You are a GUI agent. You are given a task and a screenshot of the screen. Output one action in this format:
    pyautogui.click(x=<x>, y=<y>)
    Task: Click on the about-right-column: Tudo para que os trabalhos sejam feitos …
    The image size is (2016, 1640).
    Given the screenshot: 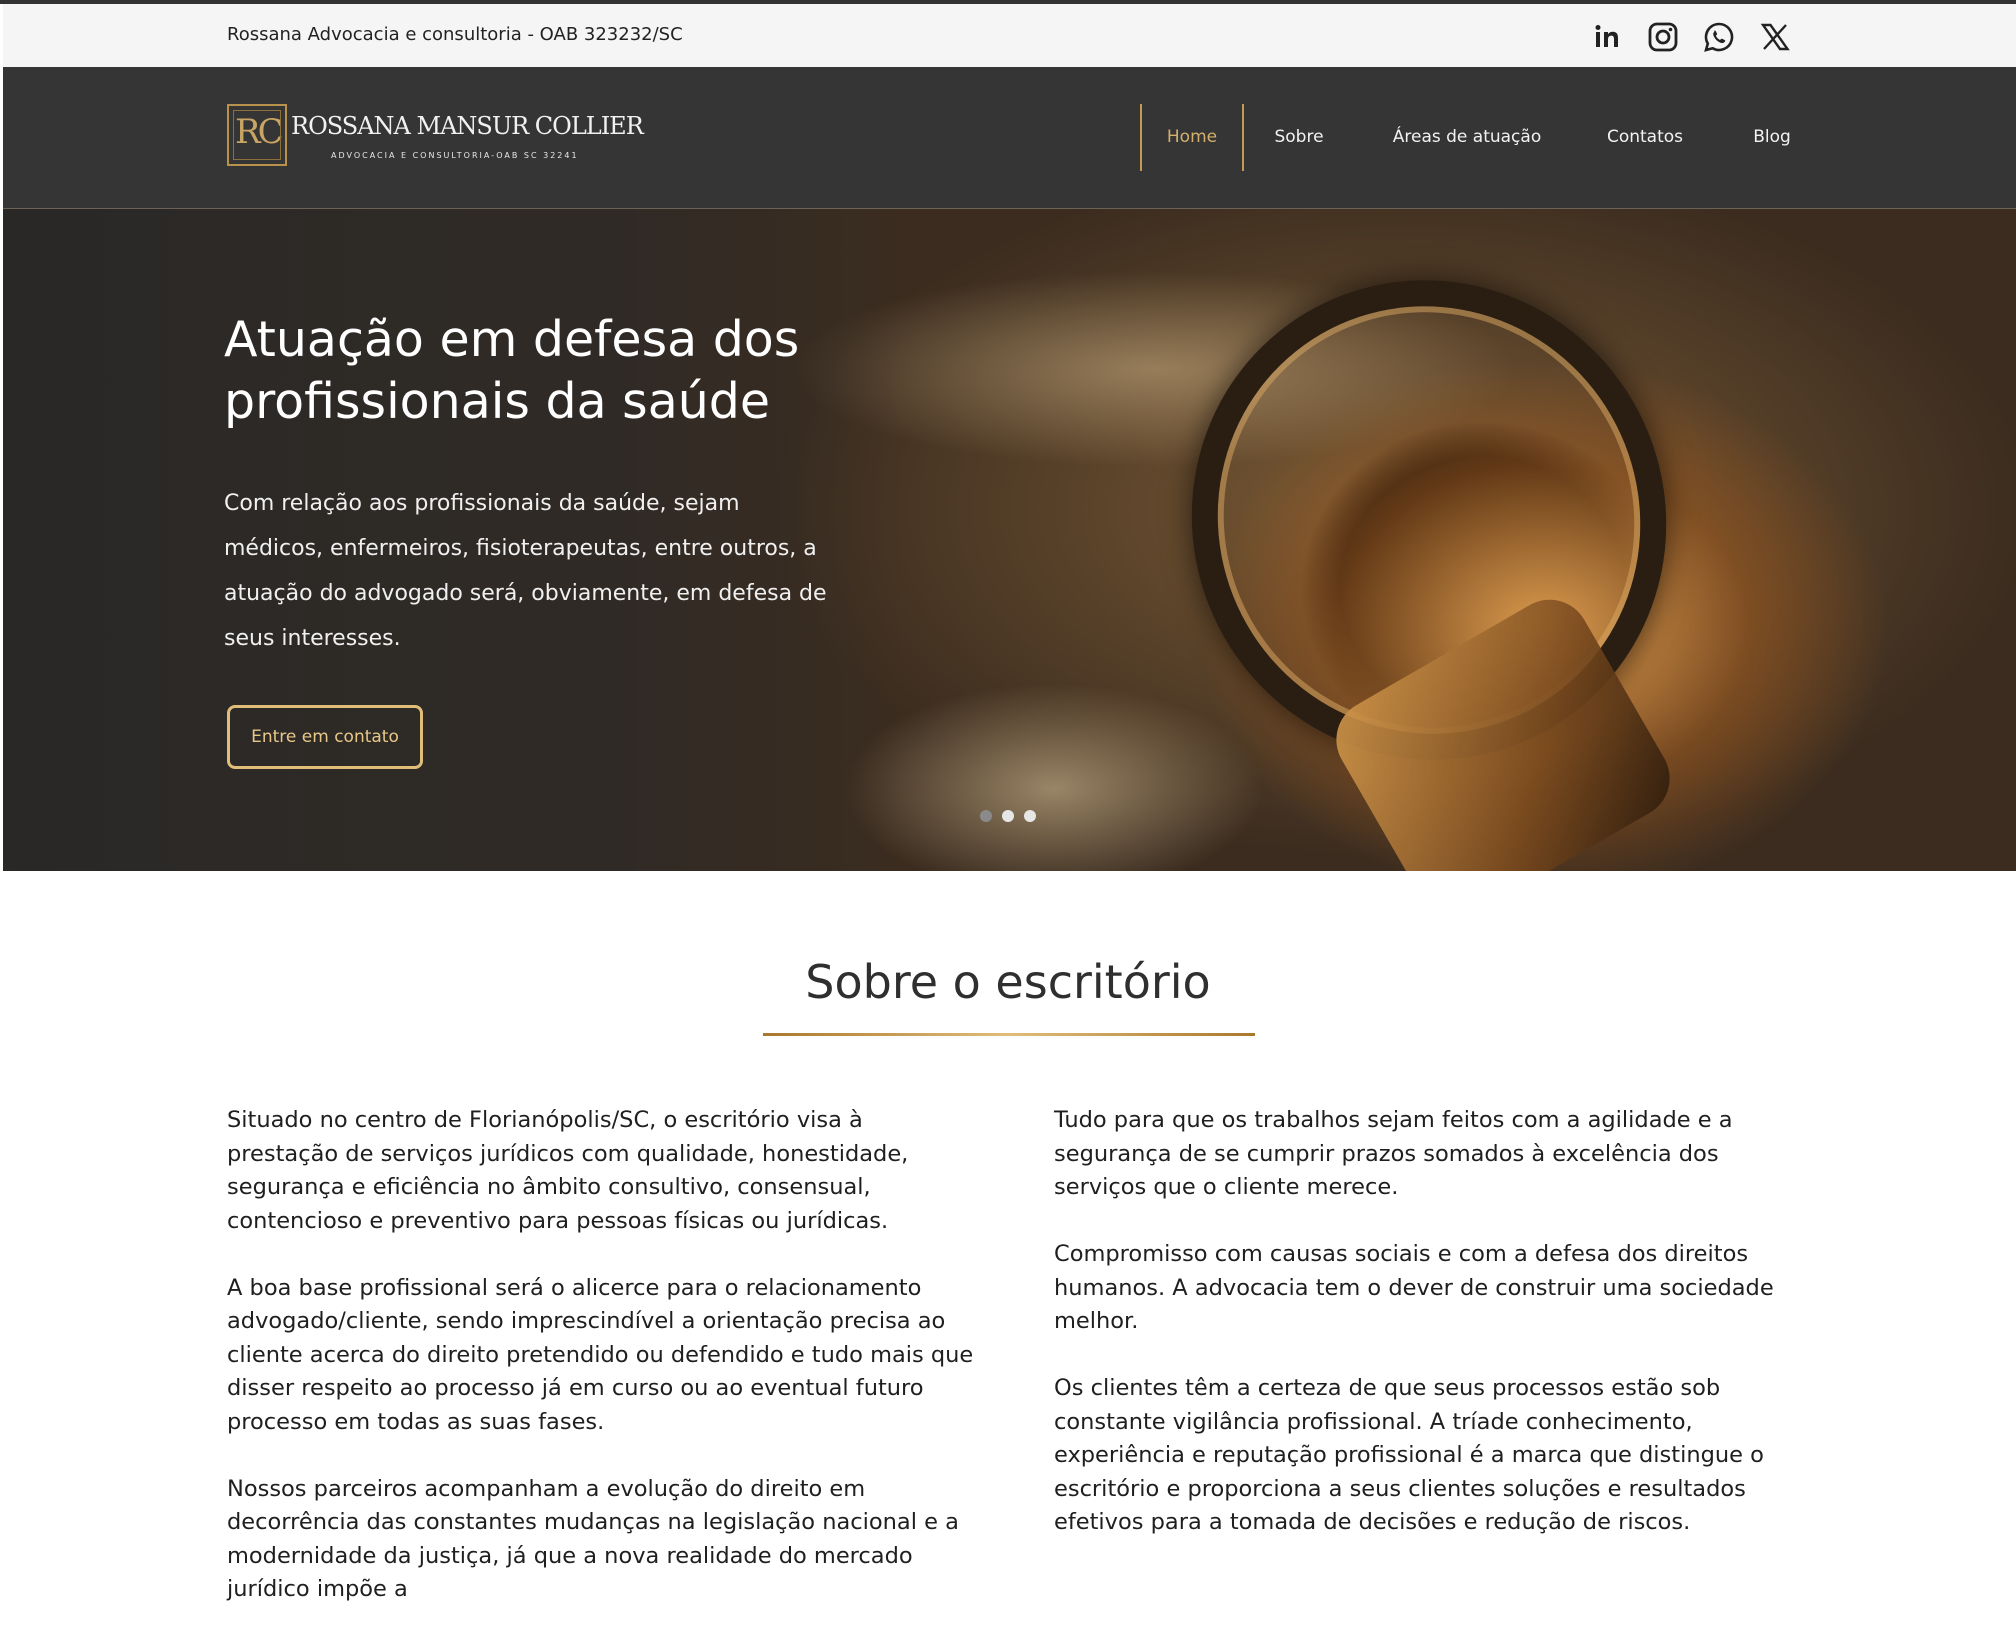 What is the action you would take?
    pyautogui.click(x=1428, y=1338)
    